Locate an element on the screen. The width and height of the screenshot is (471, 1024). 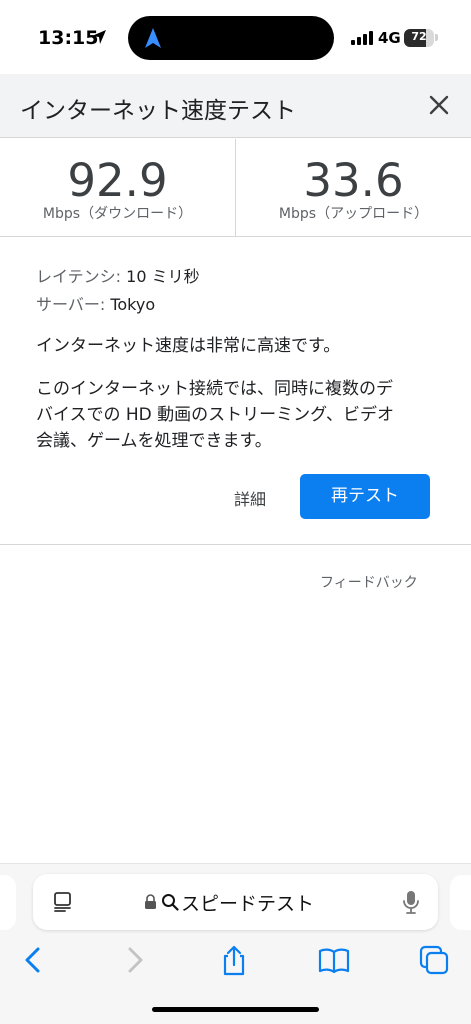
server-label: サーバー: is located at coordinates (71, 304).